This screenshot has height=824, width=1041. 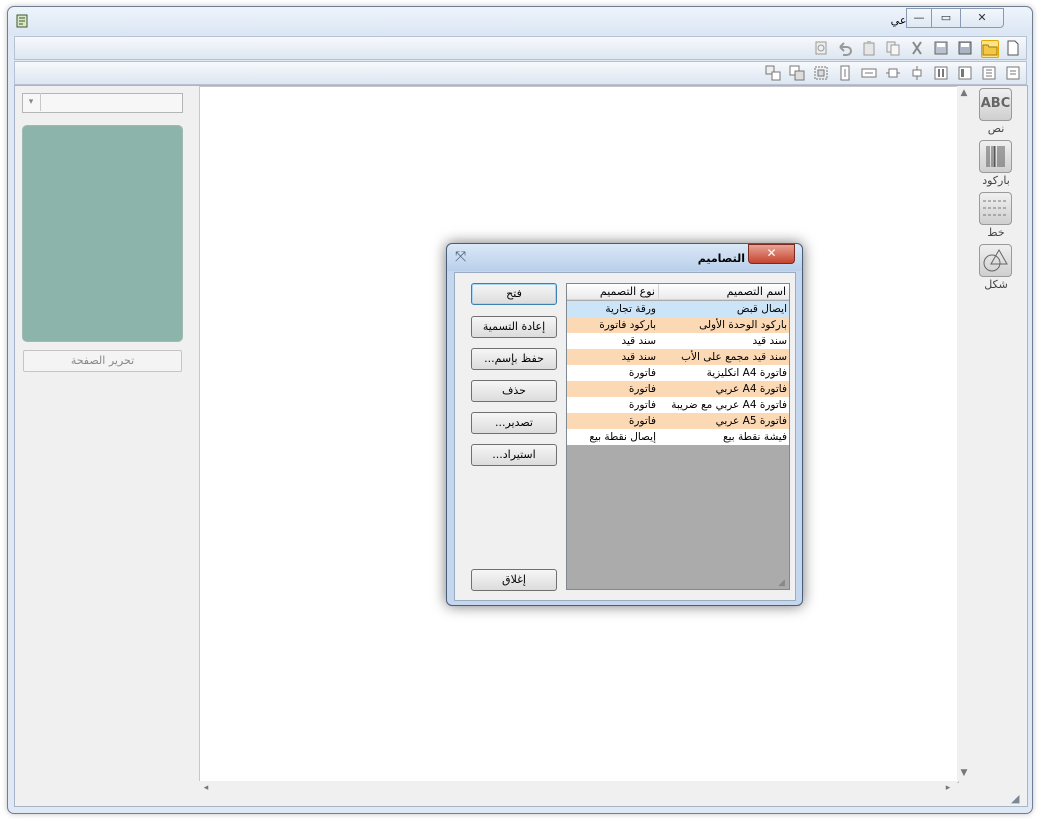 What do you see at coordinates (948, 788) in the screenshot?
I see `scroll-right-icon: ▸` at bounding box center [948, 788].